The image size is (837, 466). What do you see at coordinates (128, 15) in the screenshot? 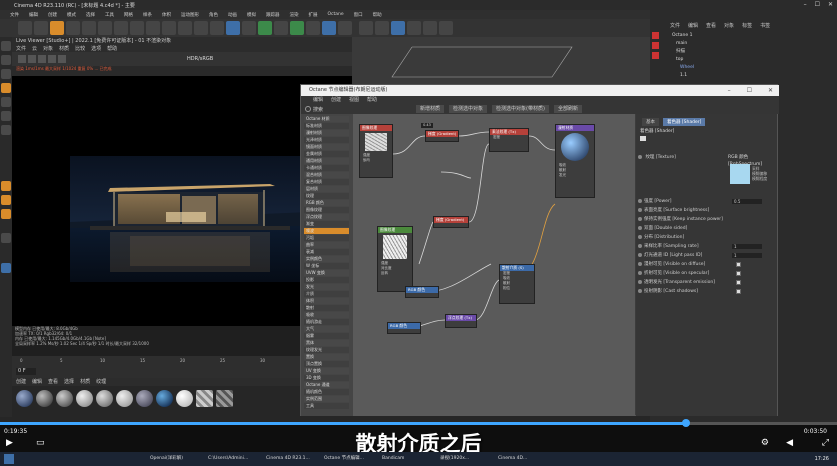
I see `menu-item: 网格` at bounding box center [128, 15].